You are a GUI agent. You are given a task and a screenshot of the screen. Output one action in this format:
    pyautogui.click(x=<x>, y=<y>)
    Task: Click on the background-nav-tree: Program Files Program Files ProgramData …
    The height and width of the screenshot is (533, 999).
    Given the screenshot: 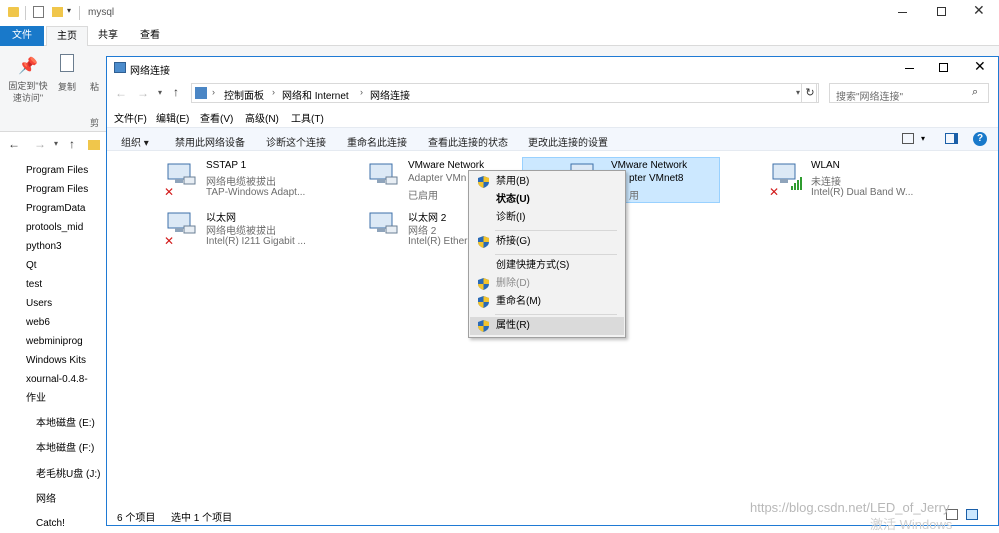 What is the action you would take?
    pyautogui.click(x=53, y=343)
    